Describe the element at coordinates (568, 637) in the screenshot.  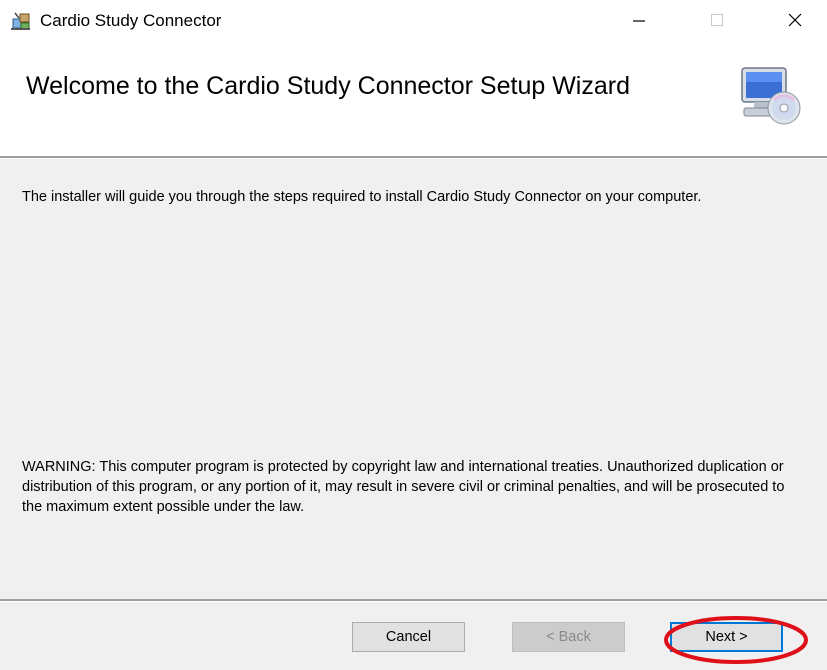
I see `back-button: < Back` at that location.